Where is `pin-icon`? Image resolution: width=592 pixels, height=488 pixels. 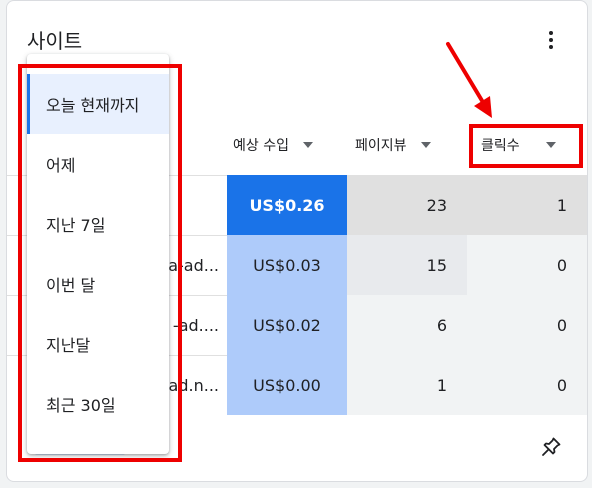 pin-icon is located at coordinates (551, 446).